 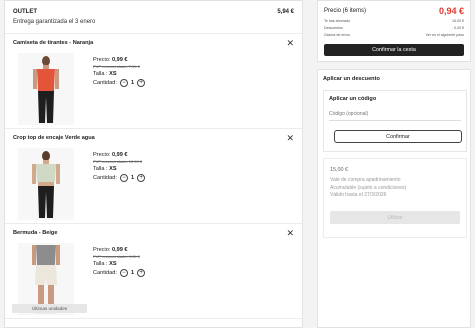 I want to click on confirm-cart-button: Confirmar la cesta, so click(x=394, y=50).